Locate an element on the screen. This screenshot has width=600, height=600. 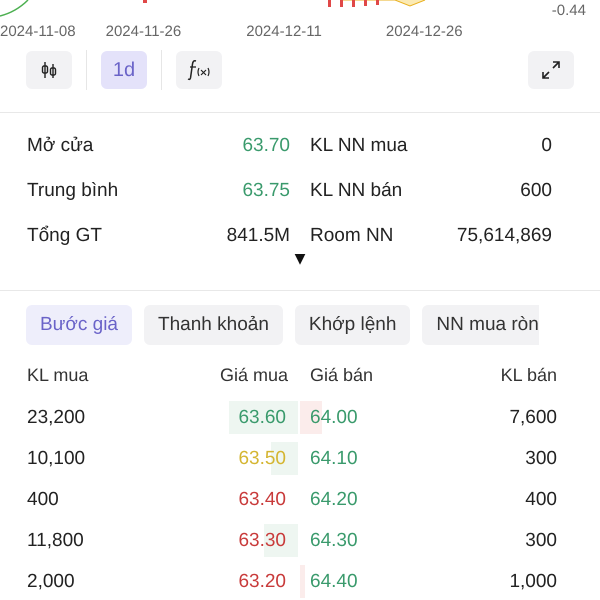
stat-label: KL NN bán is located at coordinates (356, 191).